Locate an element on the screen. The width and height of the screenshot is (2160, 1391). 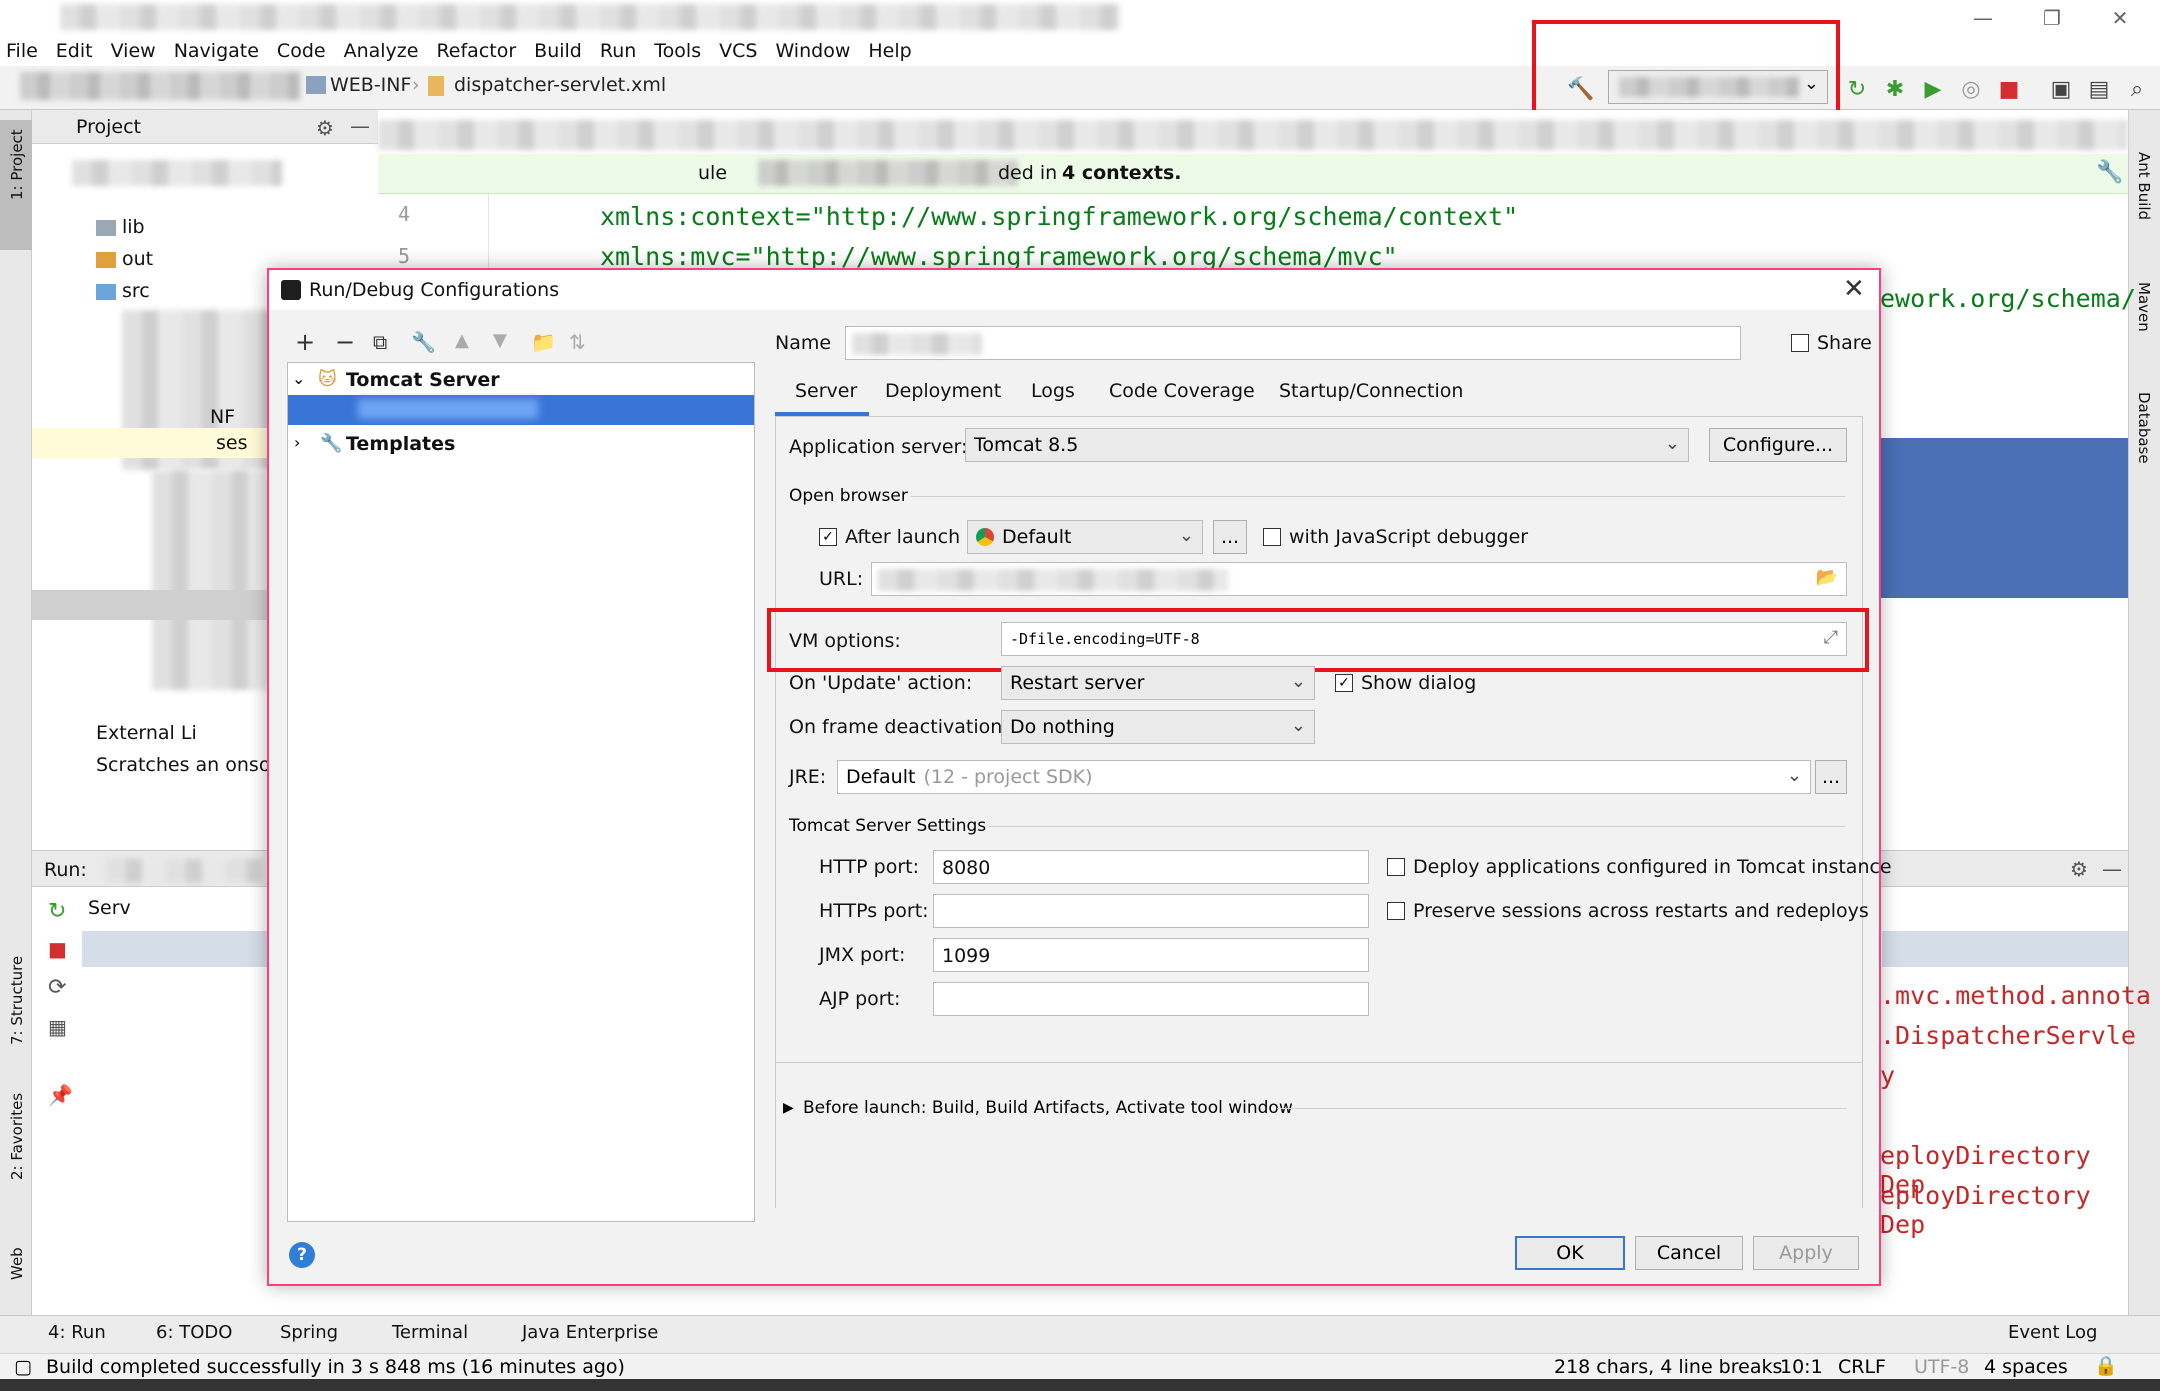
menu-vcs: VCS is located at coordinates (738, 51).